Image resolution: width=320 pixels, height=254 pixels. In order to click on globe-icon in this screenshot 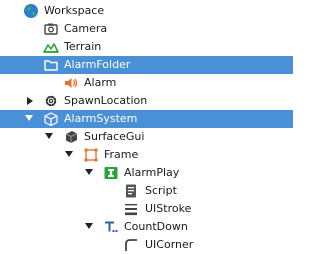, I will do `click(31, 11)`.